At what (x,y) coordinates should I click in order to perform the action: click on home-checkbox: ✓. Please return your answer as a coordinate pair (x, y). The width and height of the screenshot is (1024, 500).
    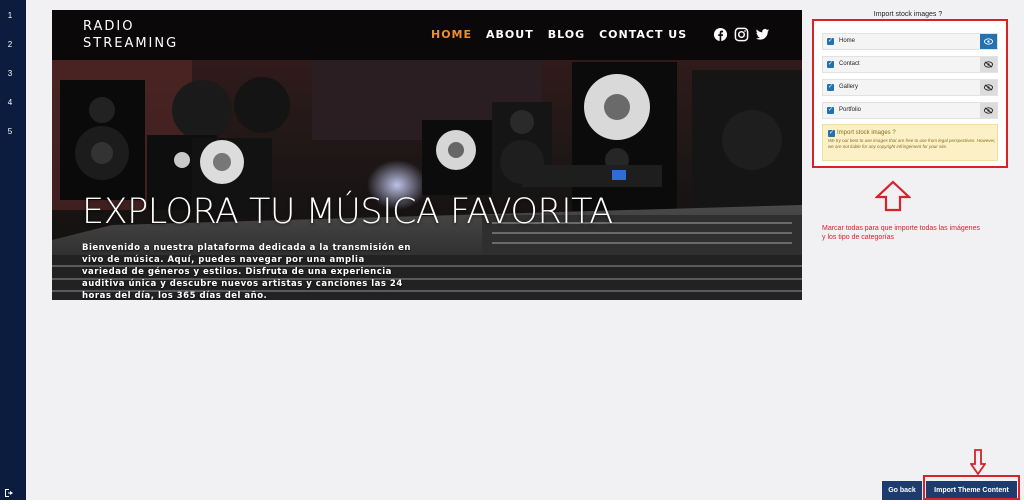
    Looking at the image, I should click on (830, 41).